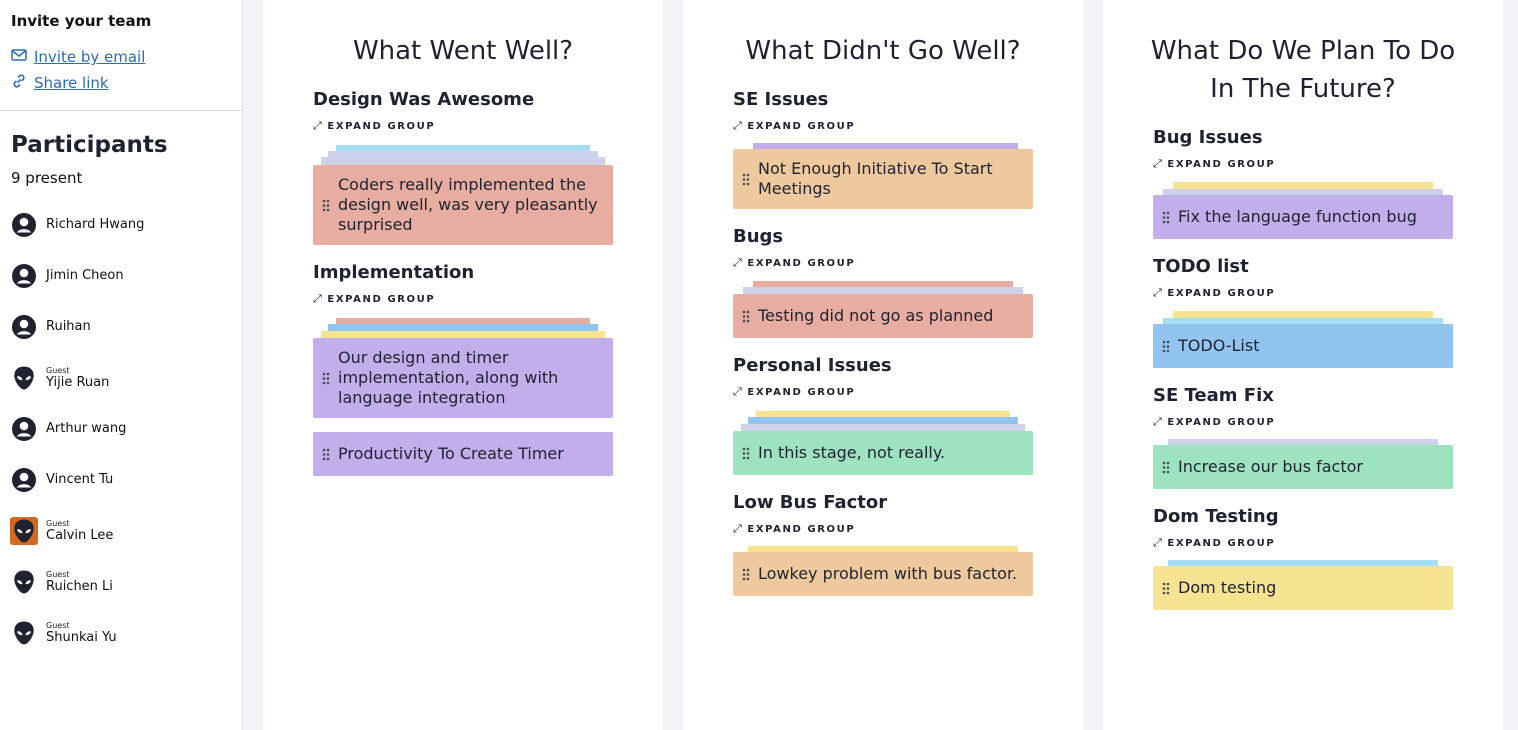 This screenshot has height=730, width=1518. I want to click on stacked-card-edge, so click(463, 161).